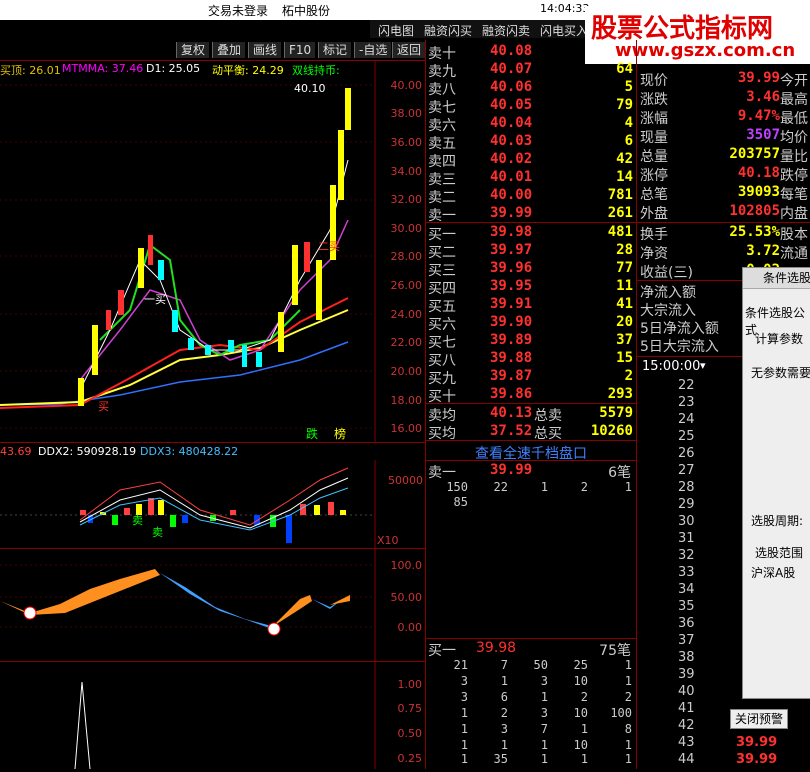 The image size is (810, 772). What do you see at coordinates (103, 406) in the screenshot?
I see `buy-mark: 买` at bounding box center [103, 406].